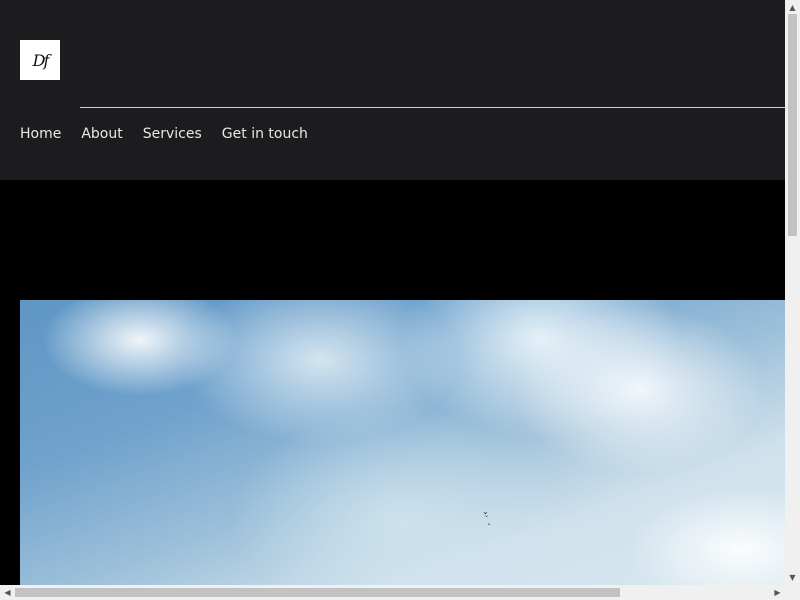 Image resolution: width=800 pixels, height=600 pixels. Describe the element at coordinates (792, 125) in the screenshot. I see `vertical-scroll-thumb` at that location.